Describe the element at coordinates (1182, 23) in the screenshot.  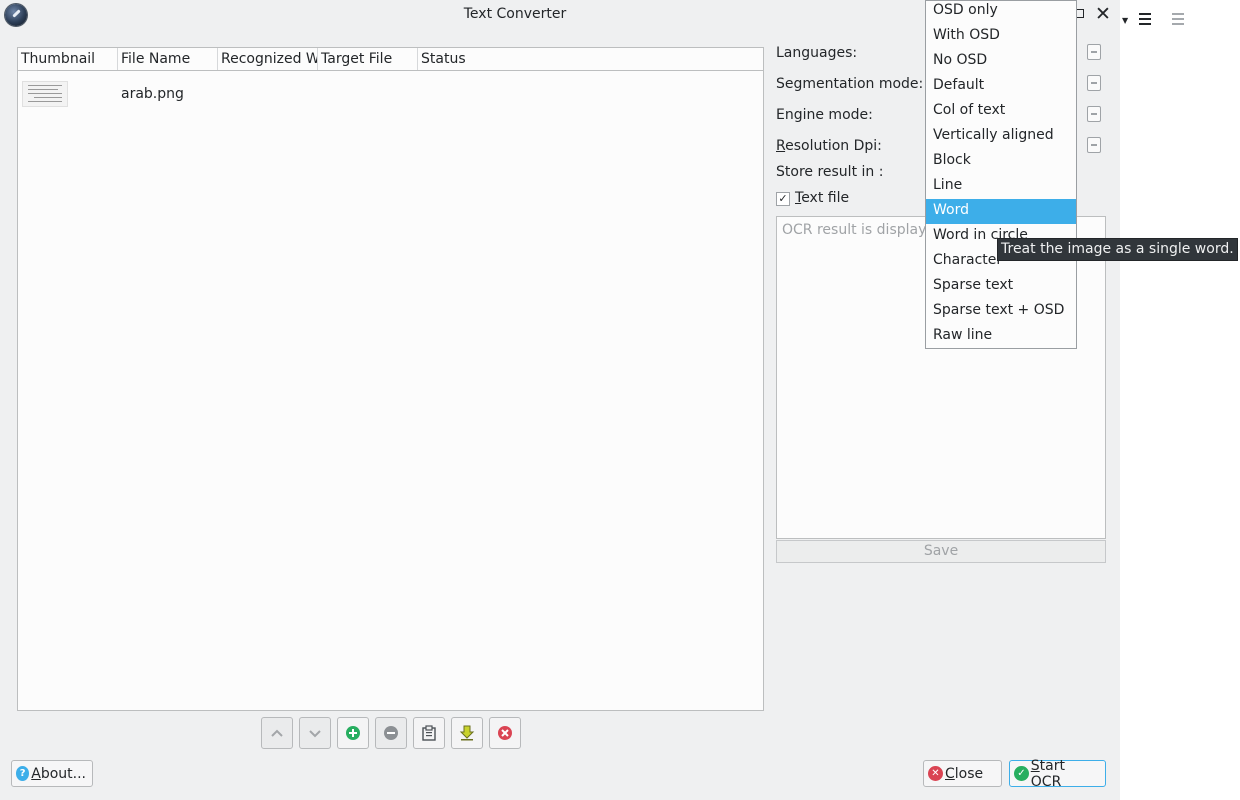
I see `sort-order-disabled-icon` at that location.